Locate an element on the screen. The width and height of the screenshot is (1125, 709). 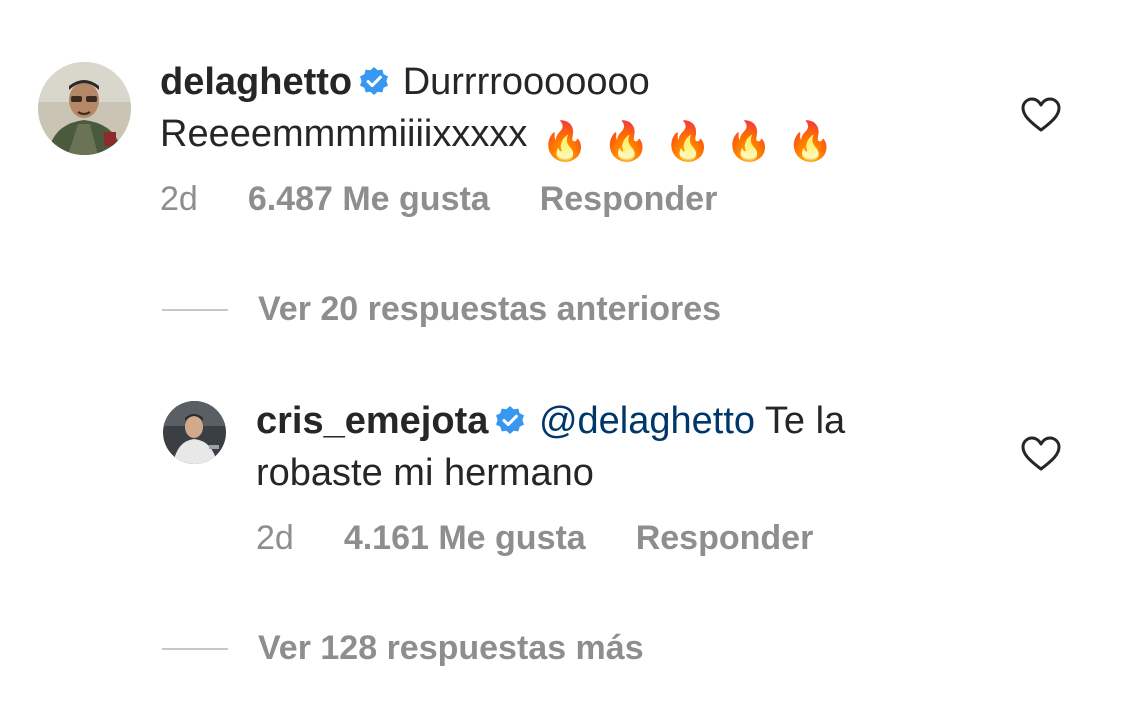
comment-meta: 2d 6.487 Me gusta Responder is located at coordinates (438, 199).